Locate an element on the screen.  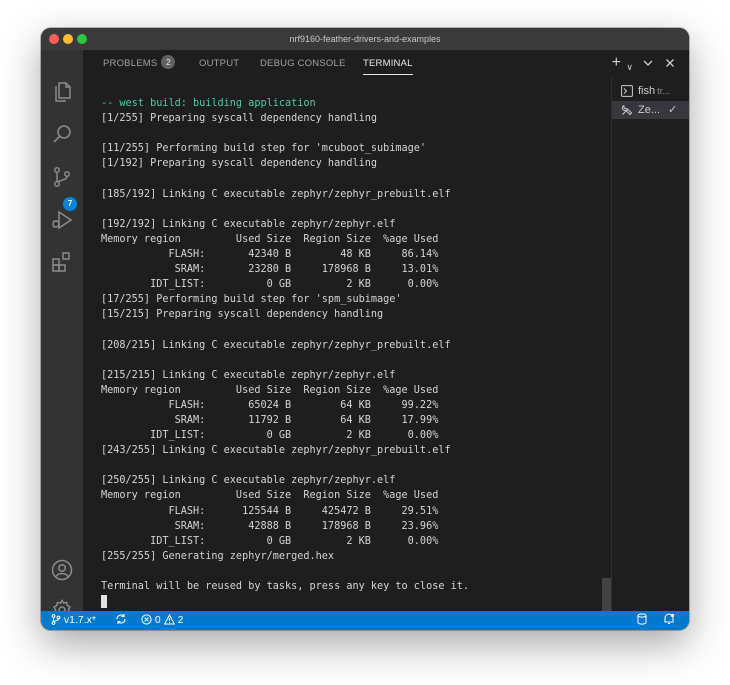
title-bar: nrf9160-feather-drivers-and-examples is located at coordinates (365, 39).